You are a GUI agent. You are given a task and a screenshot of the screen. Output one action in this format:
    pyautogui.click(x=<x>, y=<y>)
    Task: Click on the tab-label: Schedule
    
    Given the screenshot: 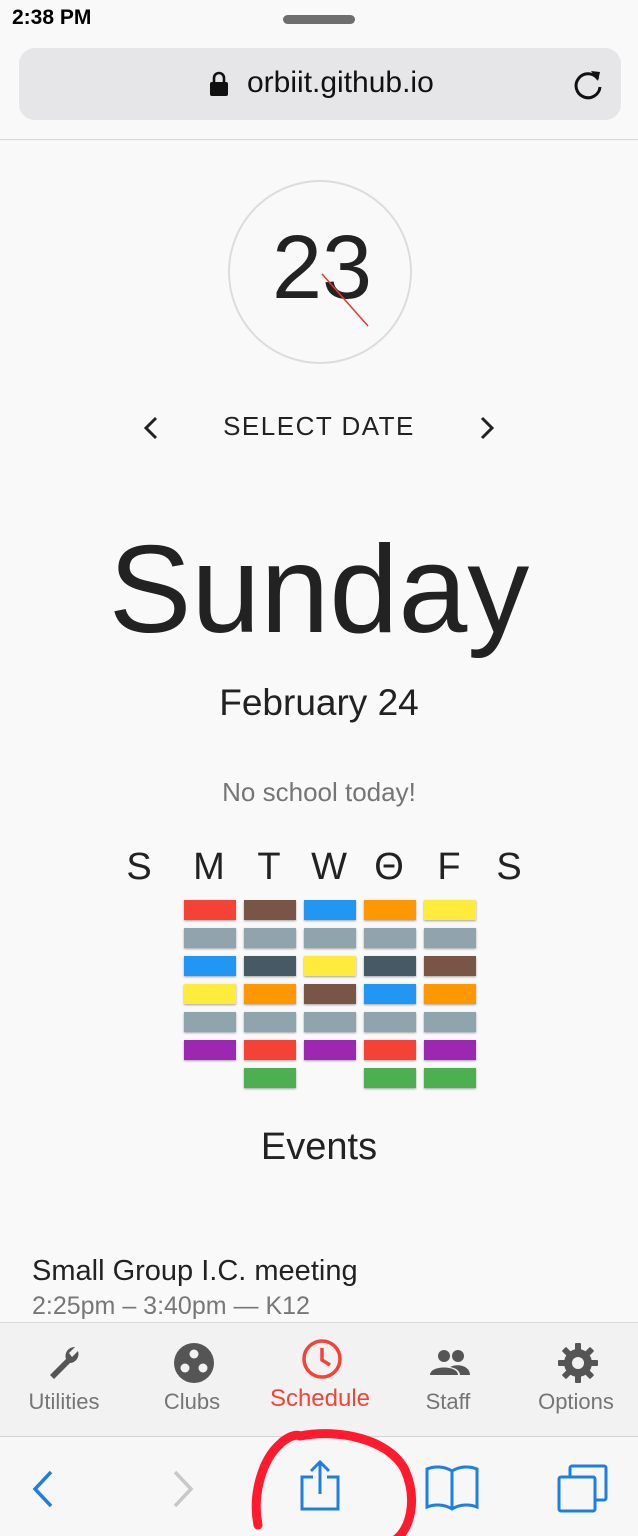 What is the action you would take?
    pyautogui.click(x=320, y=1398)
    